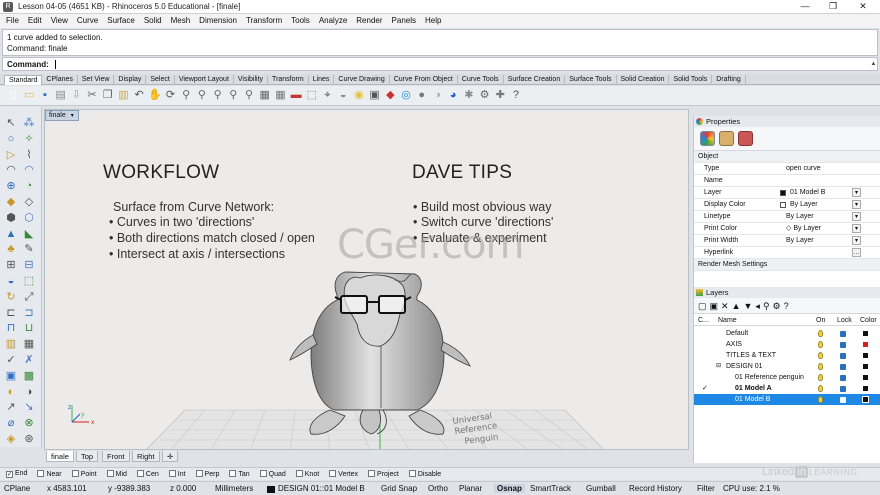 This screenshot has width=880, height=495. Describe the element at coordinates (11, 123) in the screenshot. I see `modeling-tool-icon: ↖` at that location.